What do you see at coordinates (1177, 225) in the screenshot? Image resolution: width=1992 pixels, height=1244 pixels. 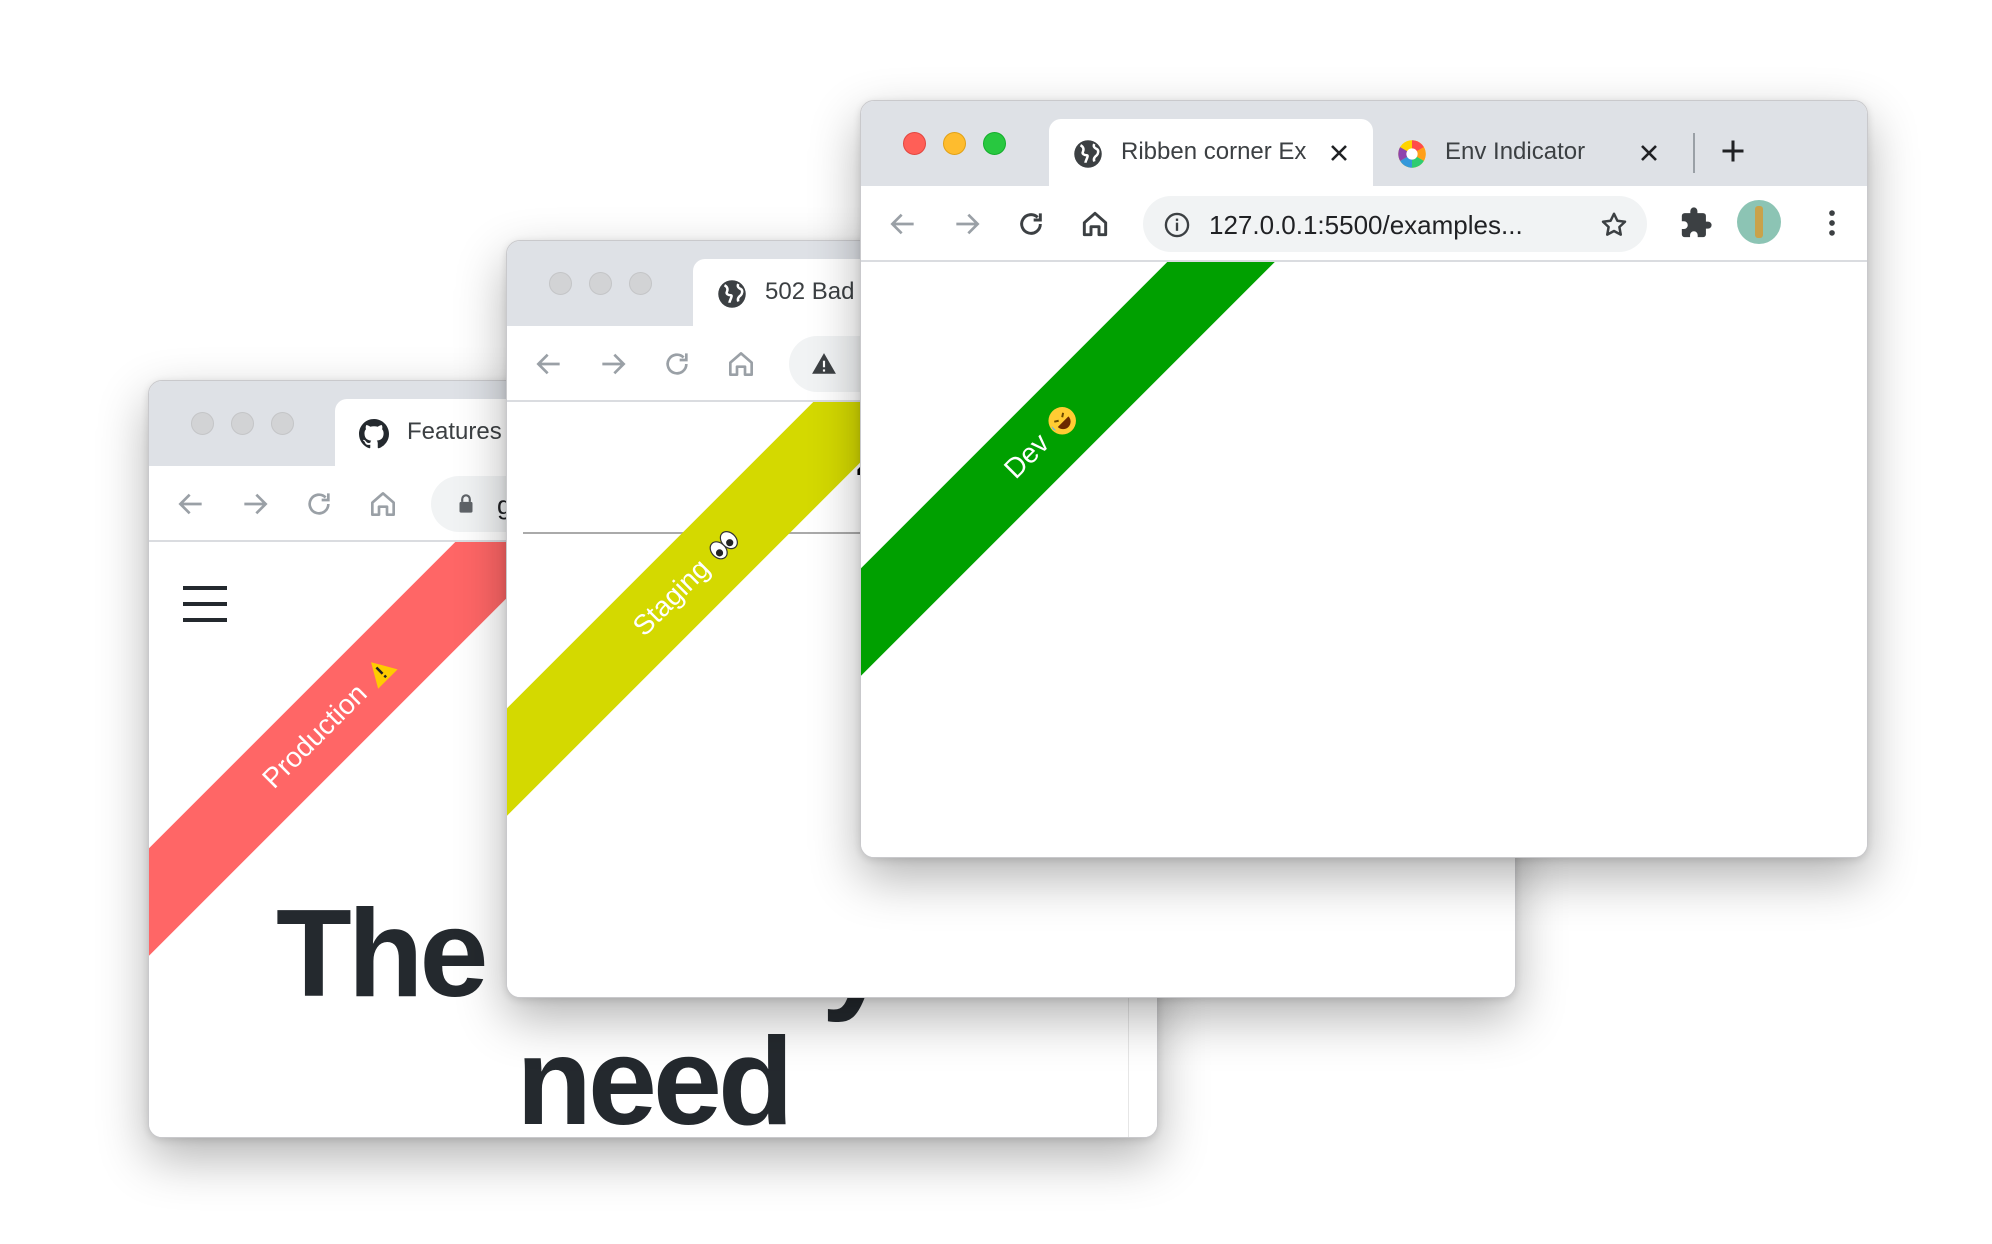 I see `info-icon` at bounding box center [1177, 225].